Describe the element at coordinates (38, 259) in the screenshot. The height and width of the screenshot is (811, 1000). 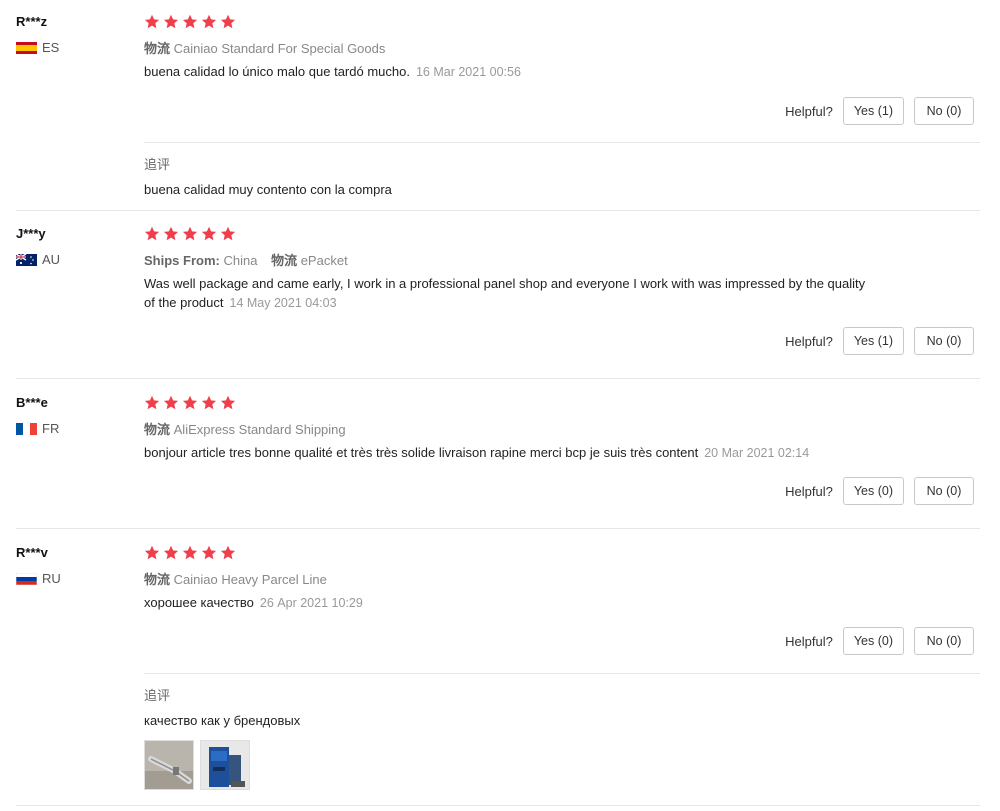
I see `reviewer-country: AU` at that location.